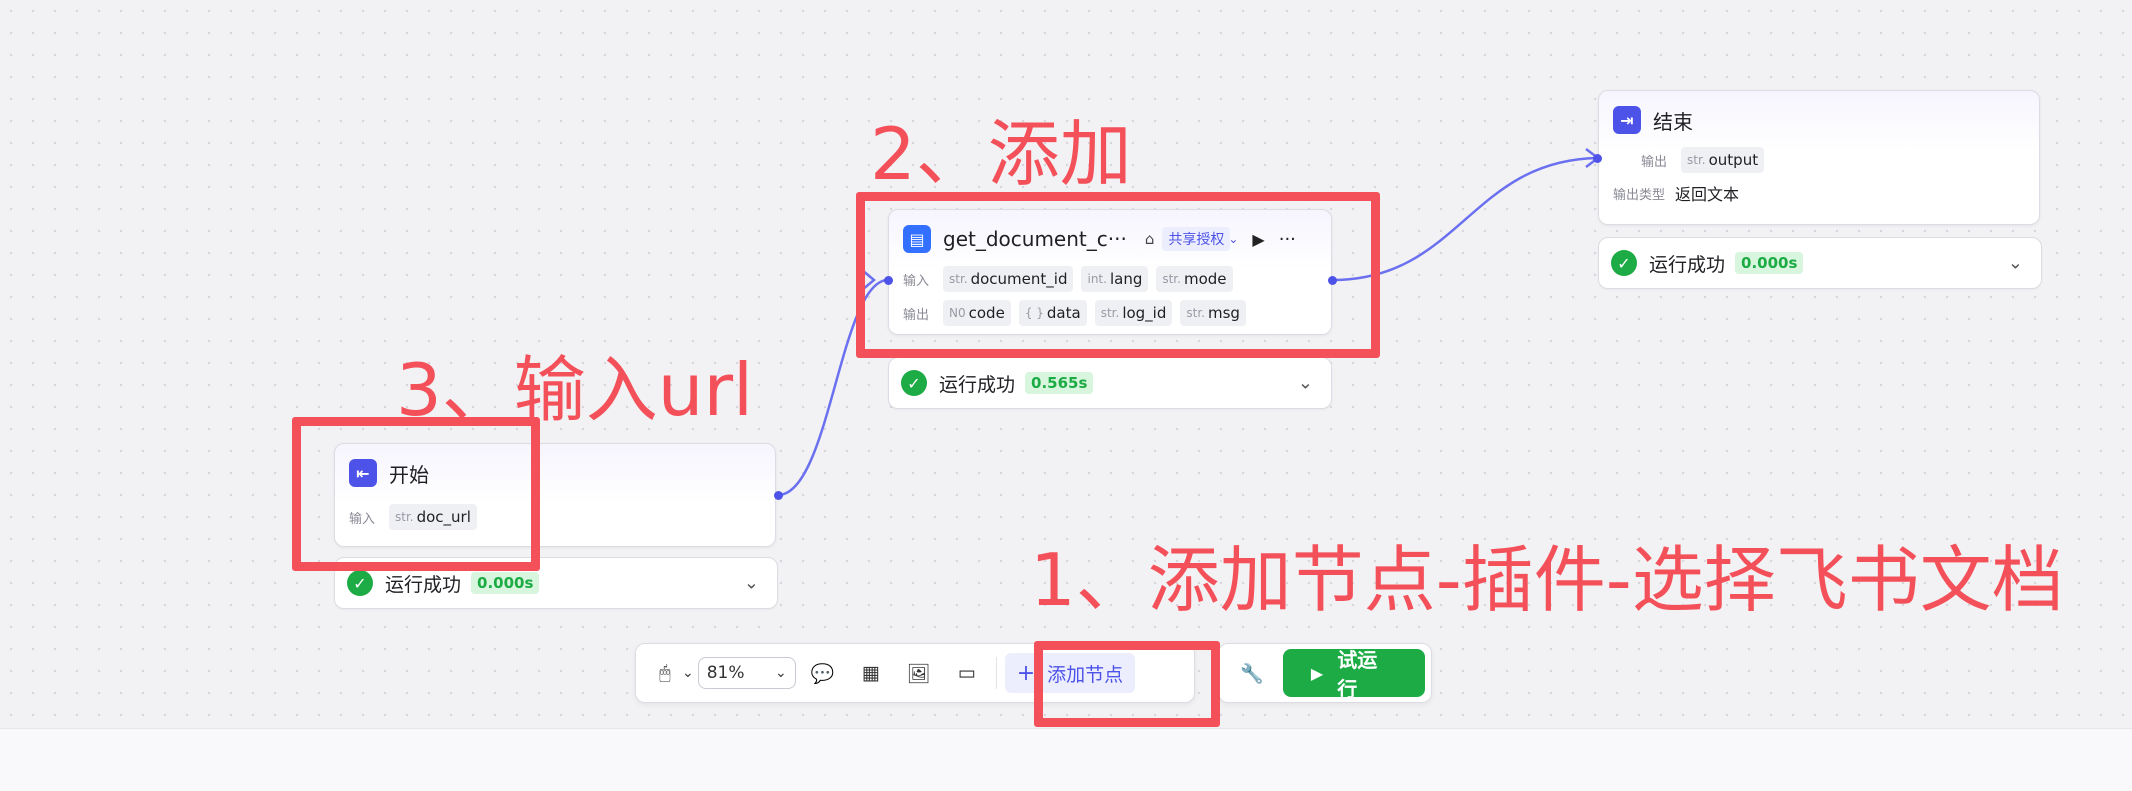 This screenshot has width=2132, height=791. I want to click on annotation-step3: 3、输入url, so click(575, 390).